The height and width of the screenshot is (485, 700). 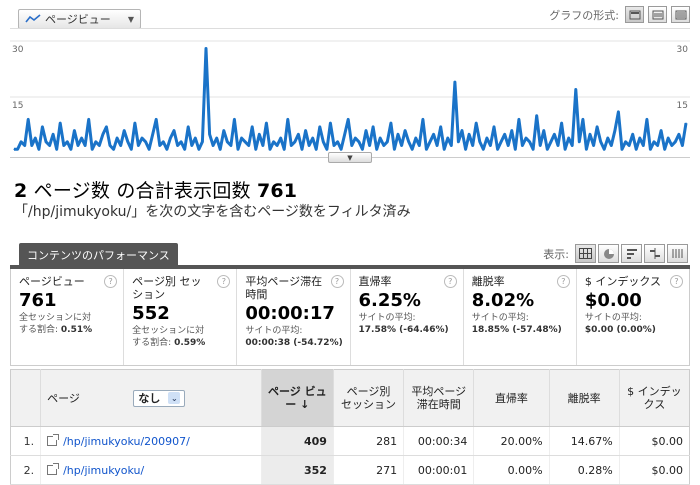 I want to click on kpi-sub2-value: (-54.72%), so click(x=318, y=343).